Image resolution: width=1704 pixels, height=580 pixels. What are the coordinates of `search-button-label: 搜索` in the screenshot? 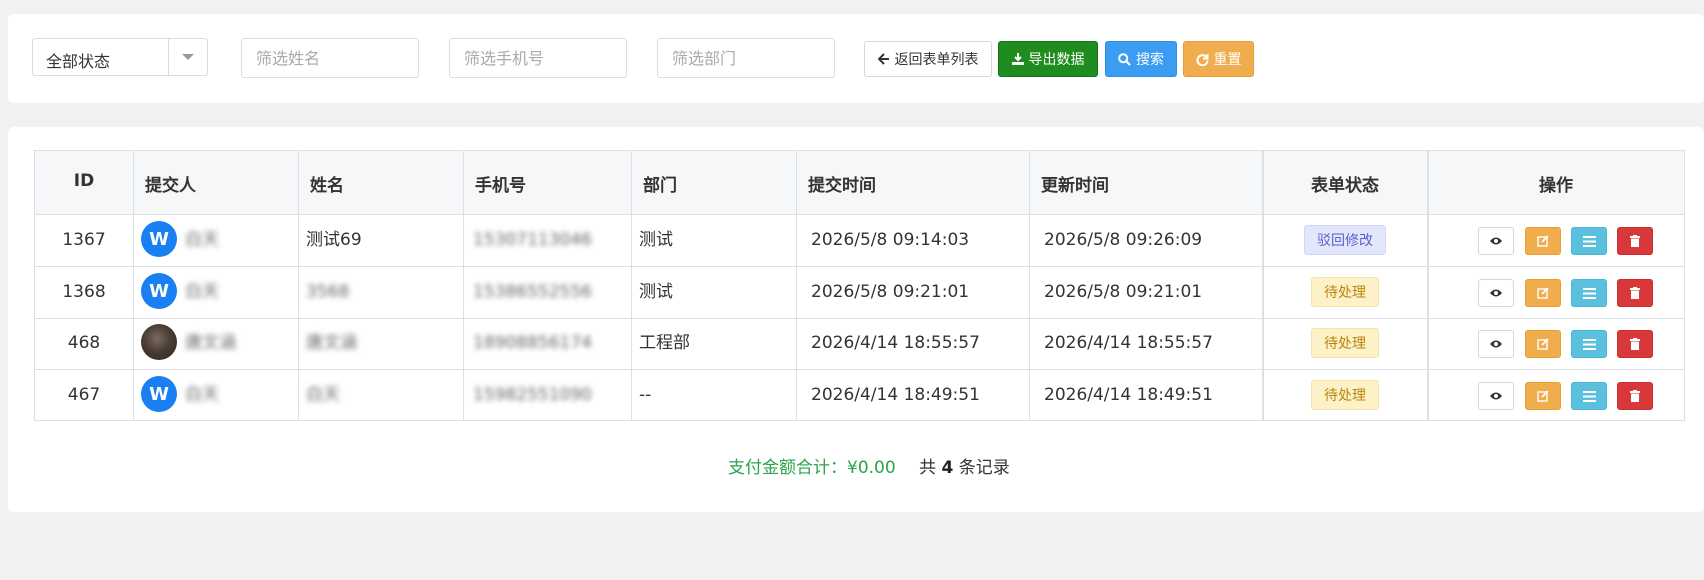 It's located at (1150, 60).